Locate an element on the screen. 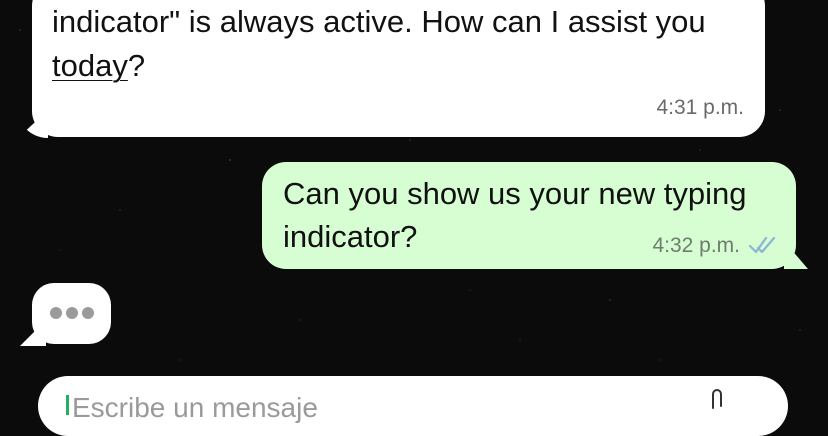  incoming-text-word: today is located at coordinates (90, 65).